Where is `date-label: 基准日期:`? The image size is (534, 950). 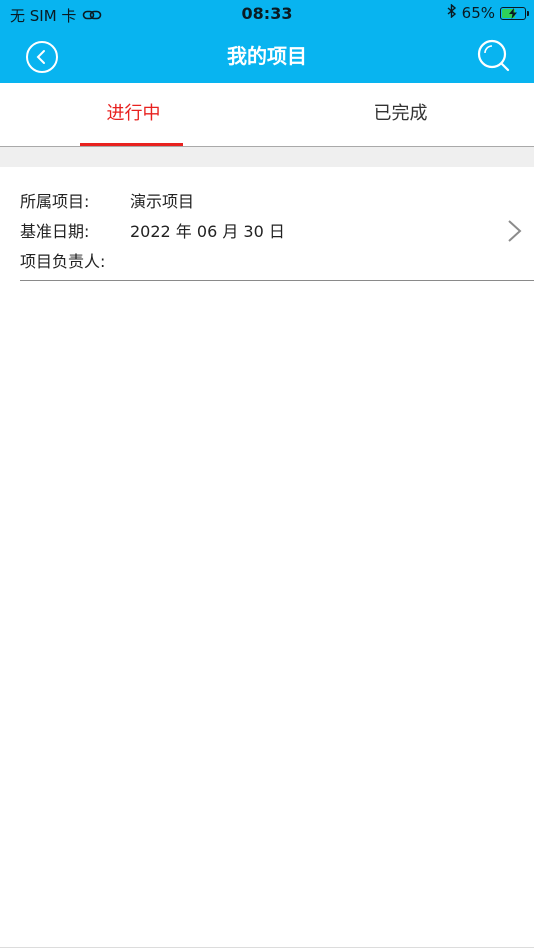 date-label: 基准日期: is located at coordinates (55, 231).